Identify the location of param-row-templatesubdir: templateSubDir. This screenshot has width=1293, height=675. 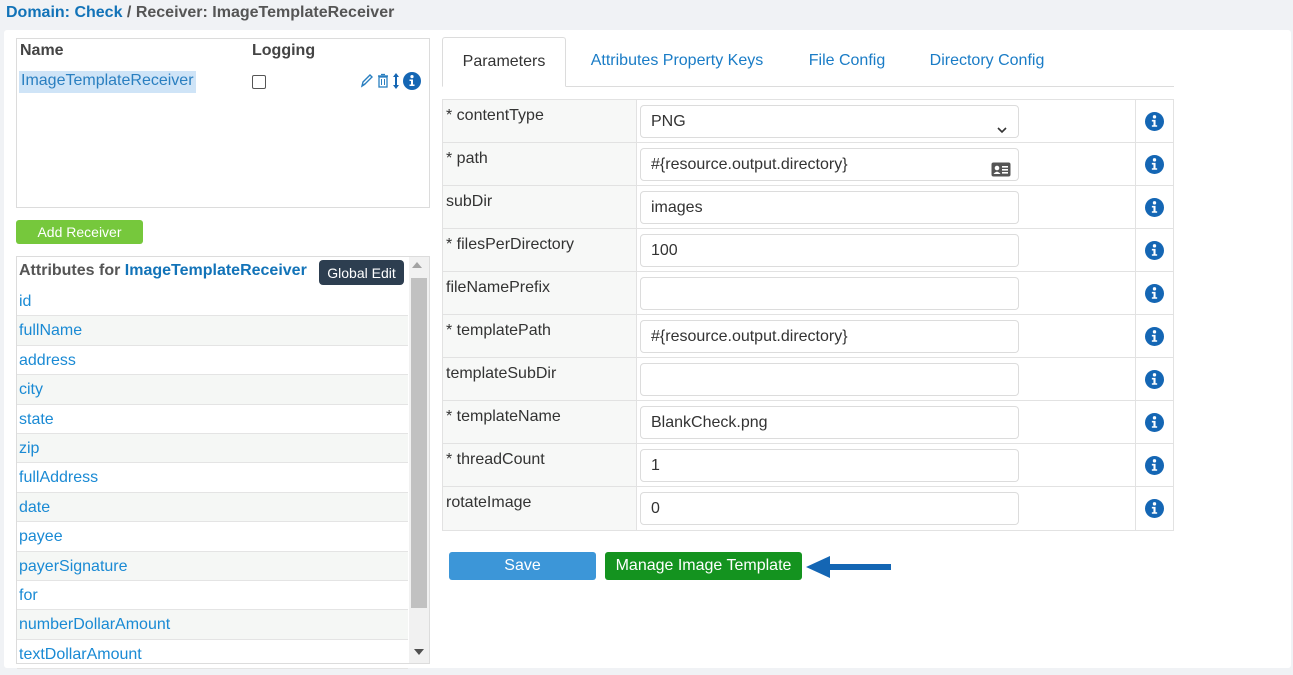
(808, 379).